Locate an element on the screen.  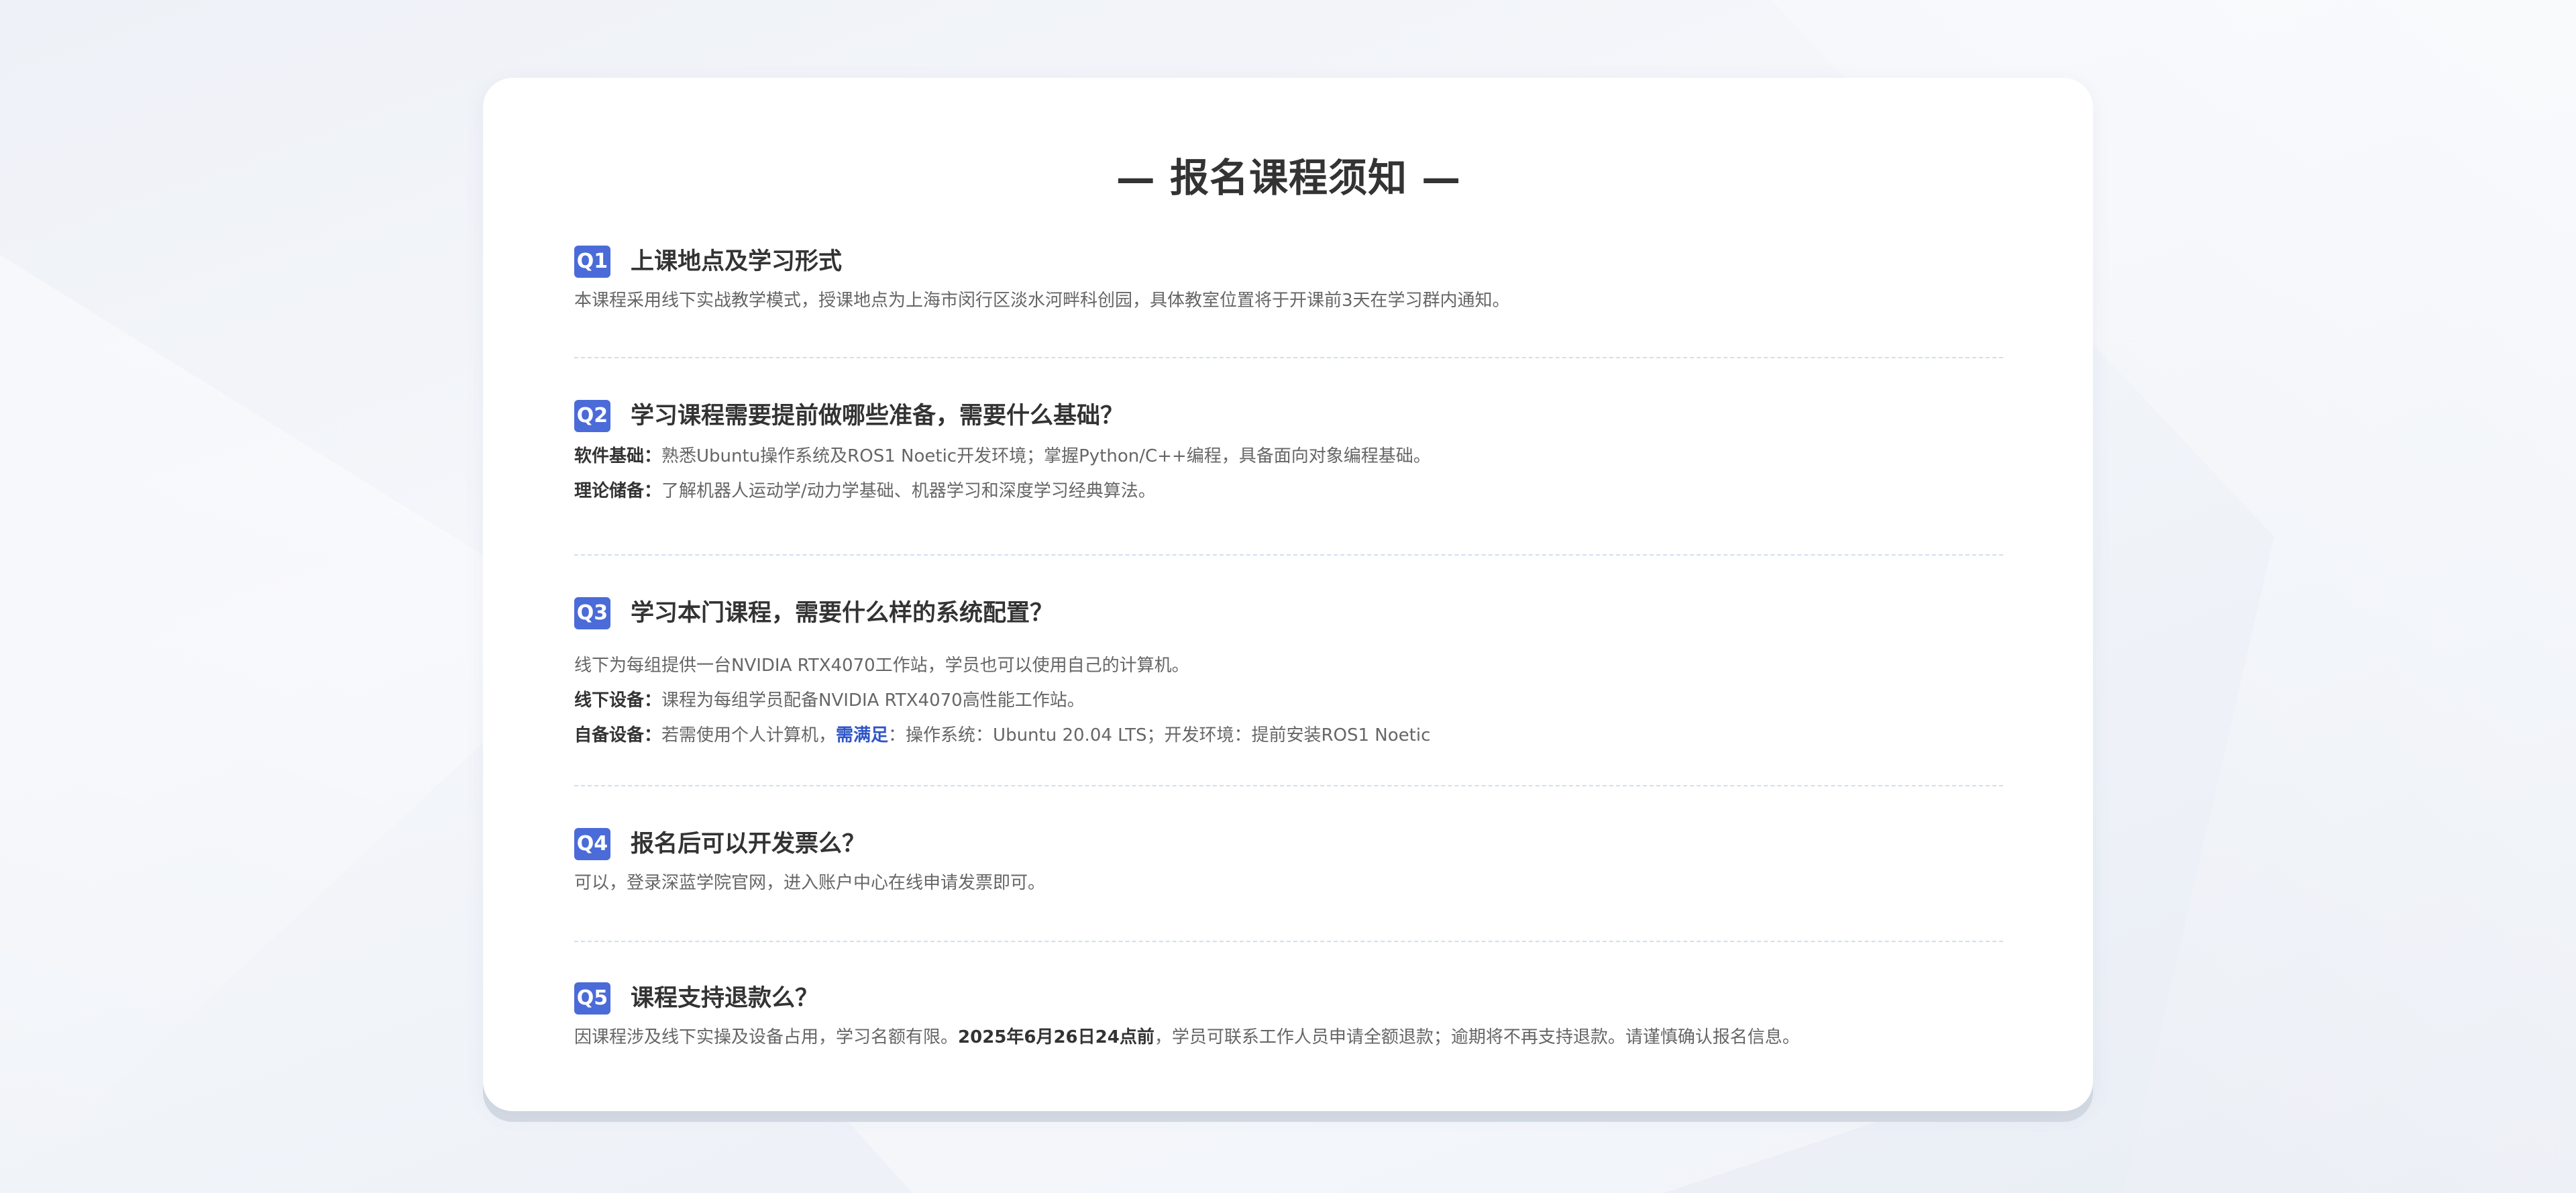
answer-line: 理论储备：了解机器人运动学/动力学基础、机器学习和深度学习经典算法。 is located at coordinates (1002, 491).